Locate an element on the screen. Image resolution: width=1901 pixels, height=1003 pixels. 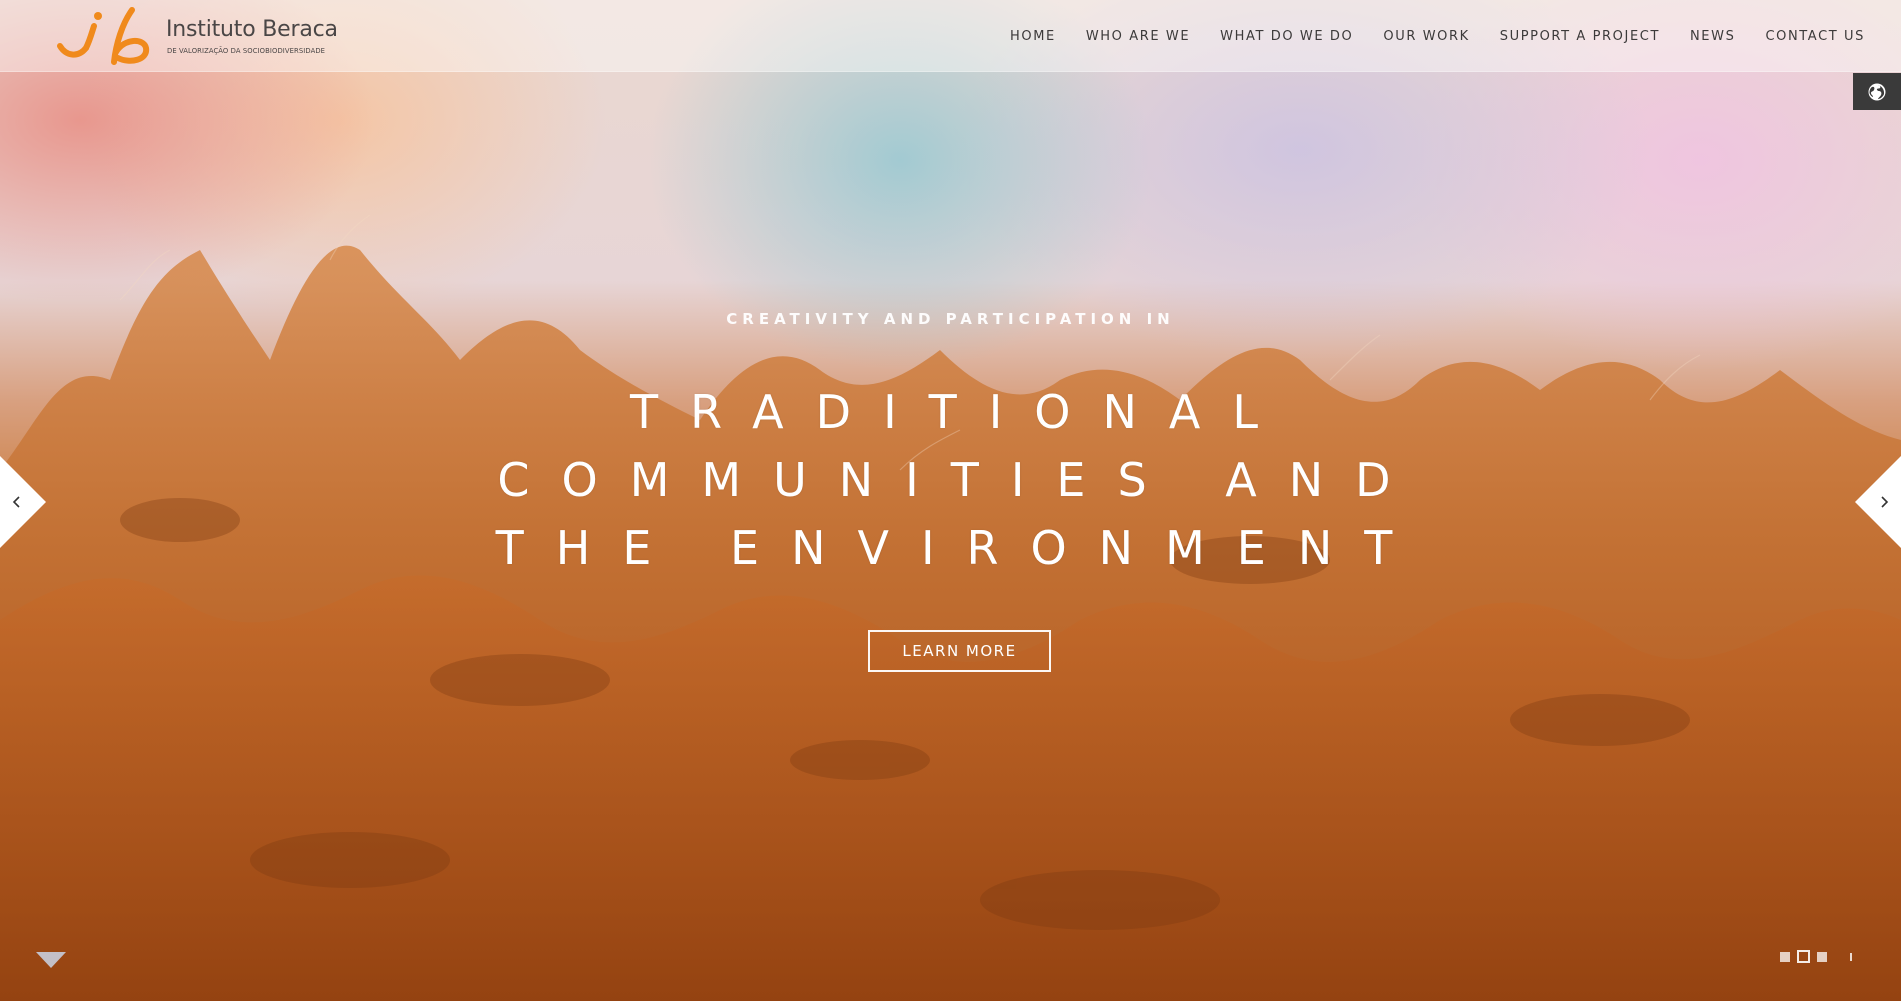
slider-next-button is located at coordinates (1877, 502).